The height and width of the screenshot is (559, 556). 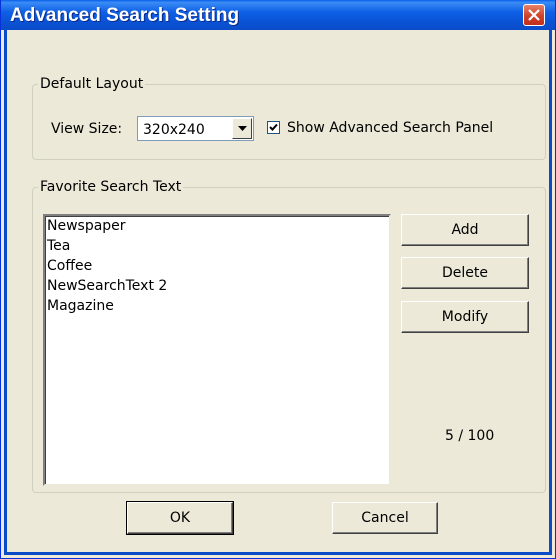 I want to click on default-layout-title: Default Layout, so click(x=92, y=84).